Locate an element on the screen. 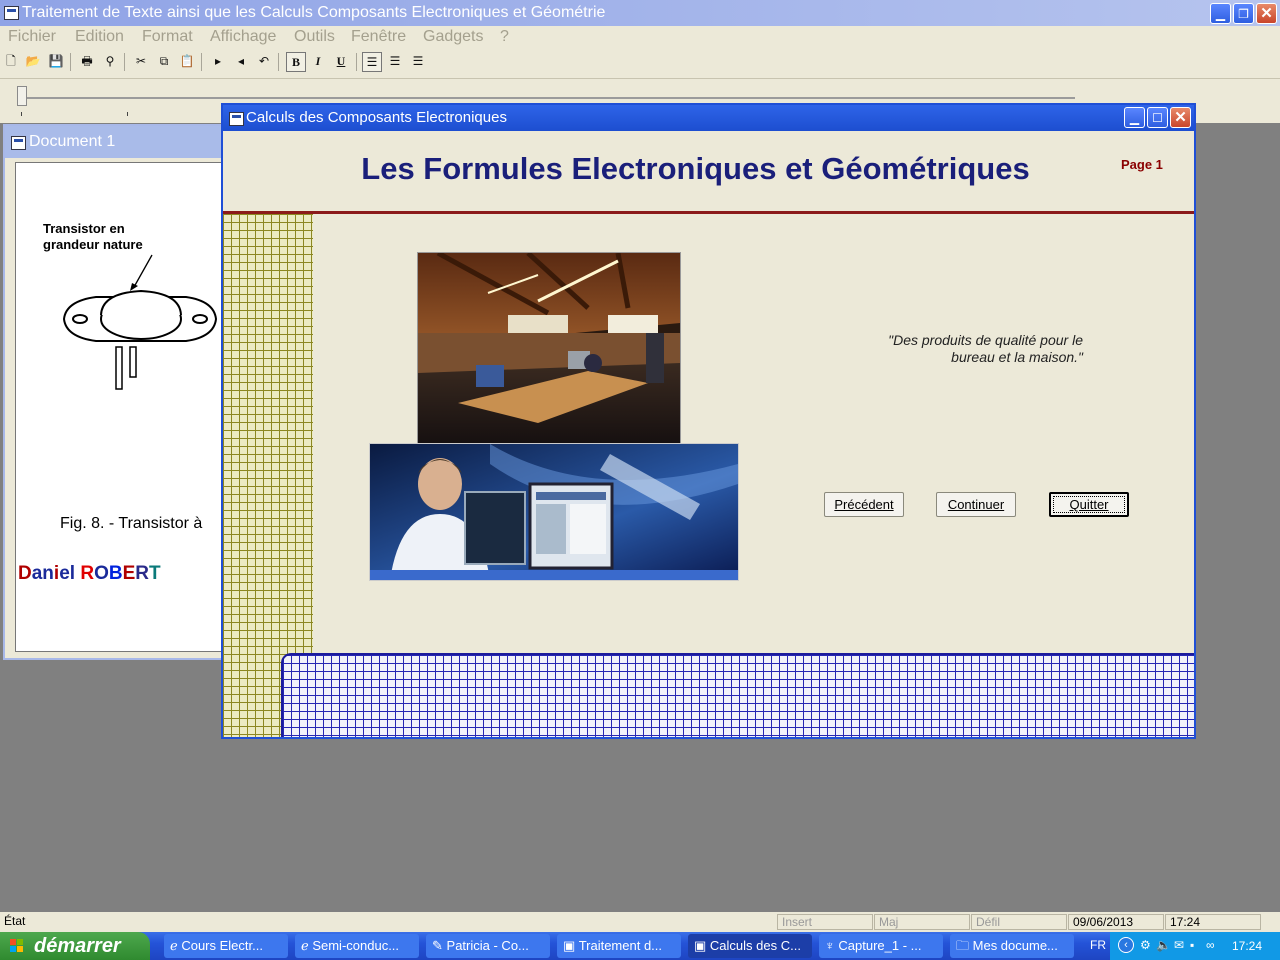 The image size is (1280, 960). start-button: démarrer is located at coordinates (75, 946).